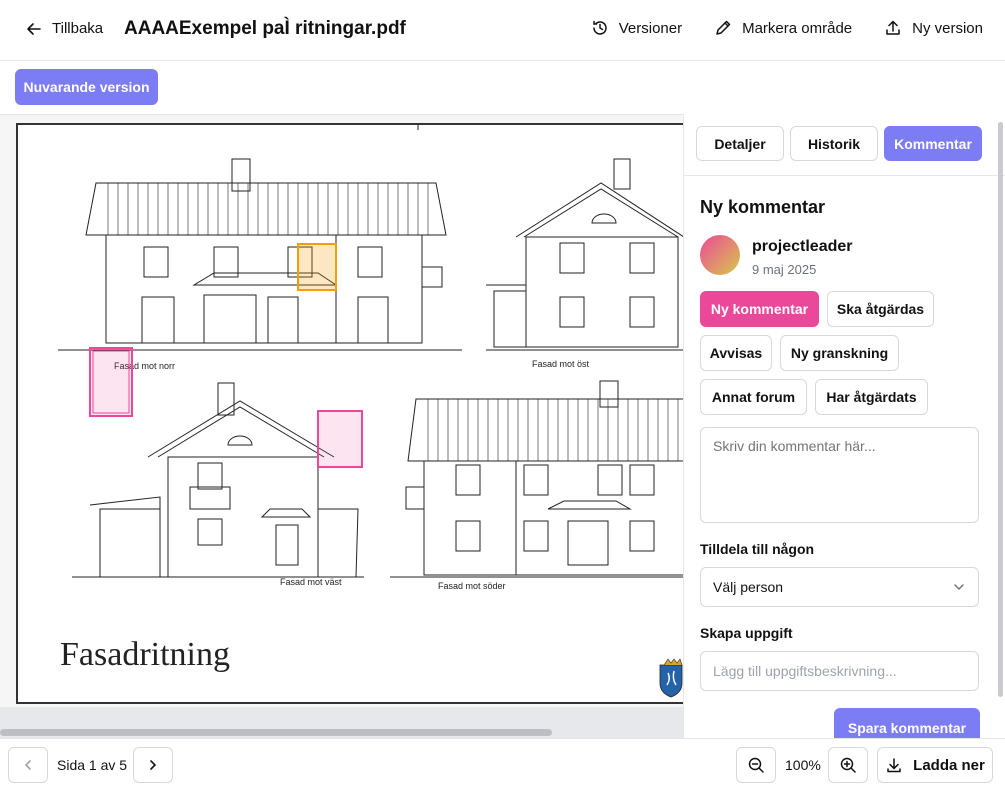 This screenshot has width=1005, height=794. What do you see at coordinates (893, 28) in the screenshot?
I see `upload-icon` at bounding box center [893, 28].